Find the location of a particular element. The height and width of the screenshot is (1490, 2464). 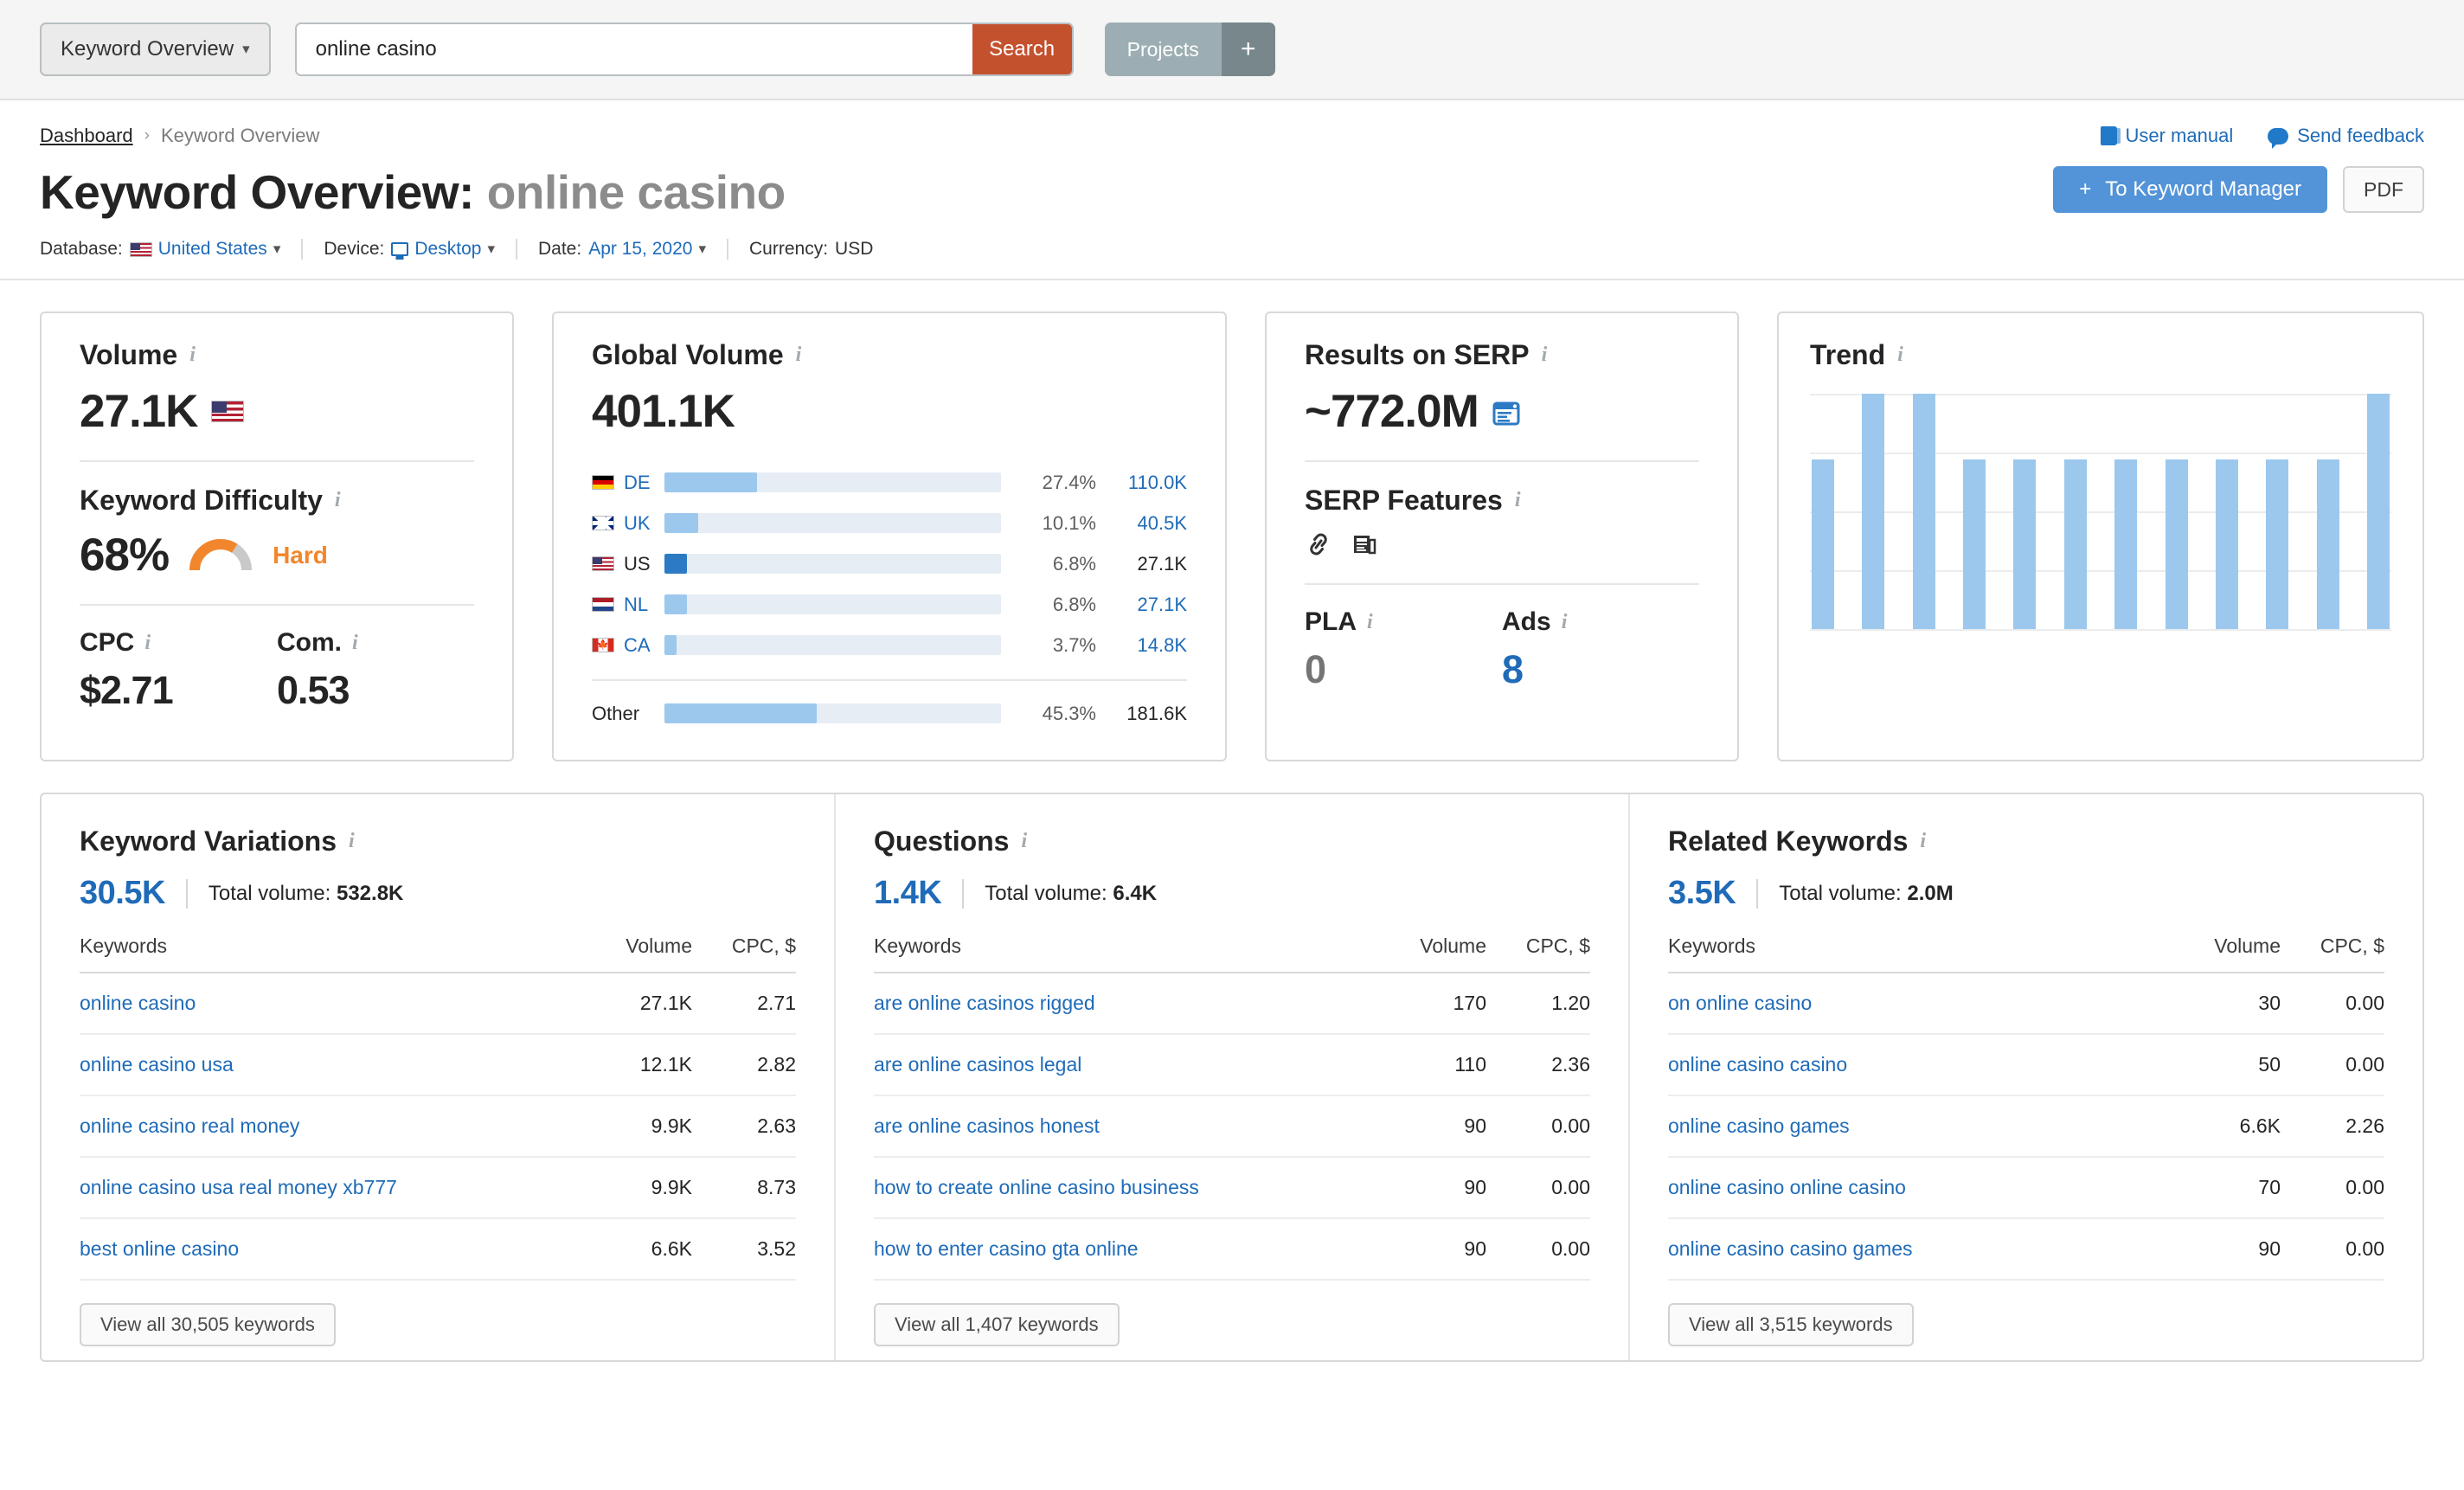

related-keywords-count: 3.5K is located at coordinates (1702, 894).